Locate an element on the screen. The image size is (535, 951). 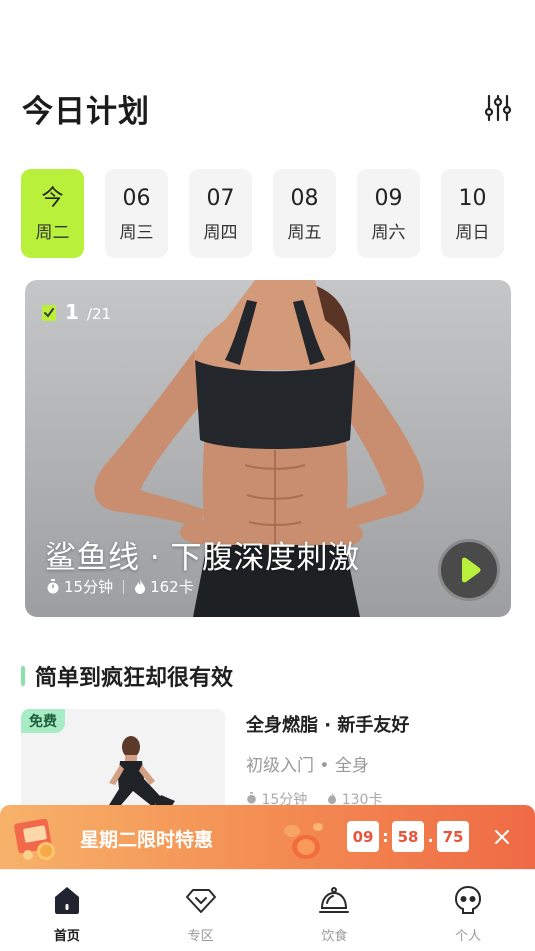
day-number: 10 is located at coordinates (472, 198).